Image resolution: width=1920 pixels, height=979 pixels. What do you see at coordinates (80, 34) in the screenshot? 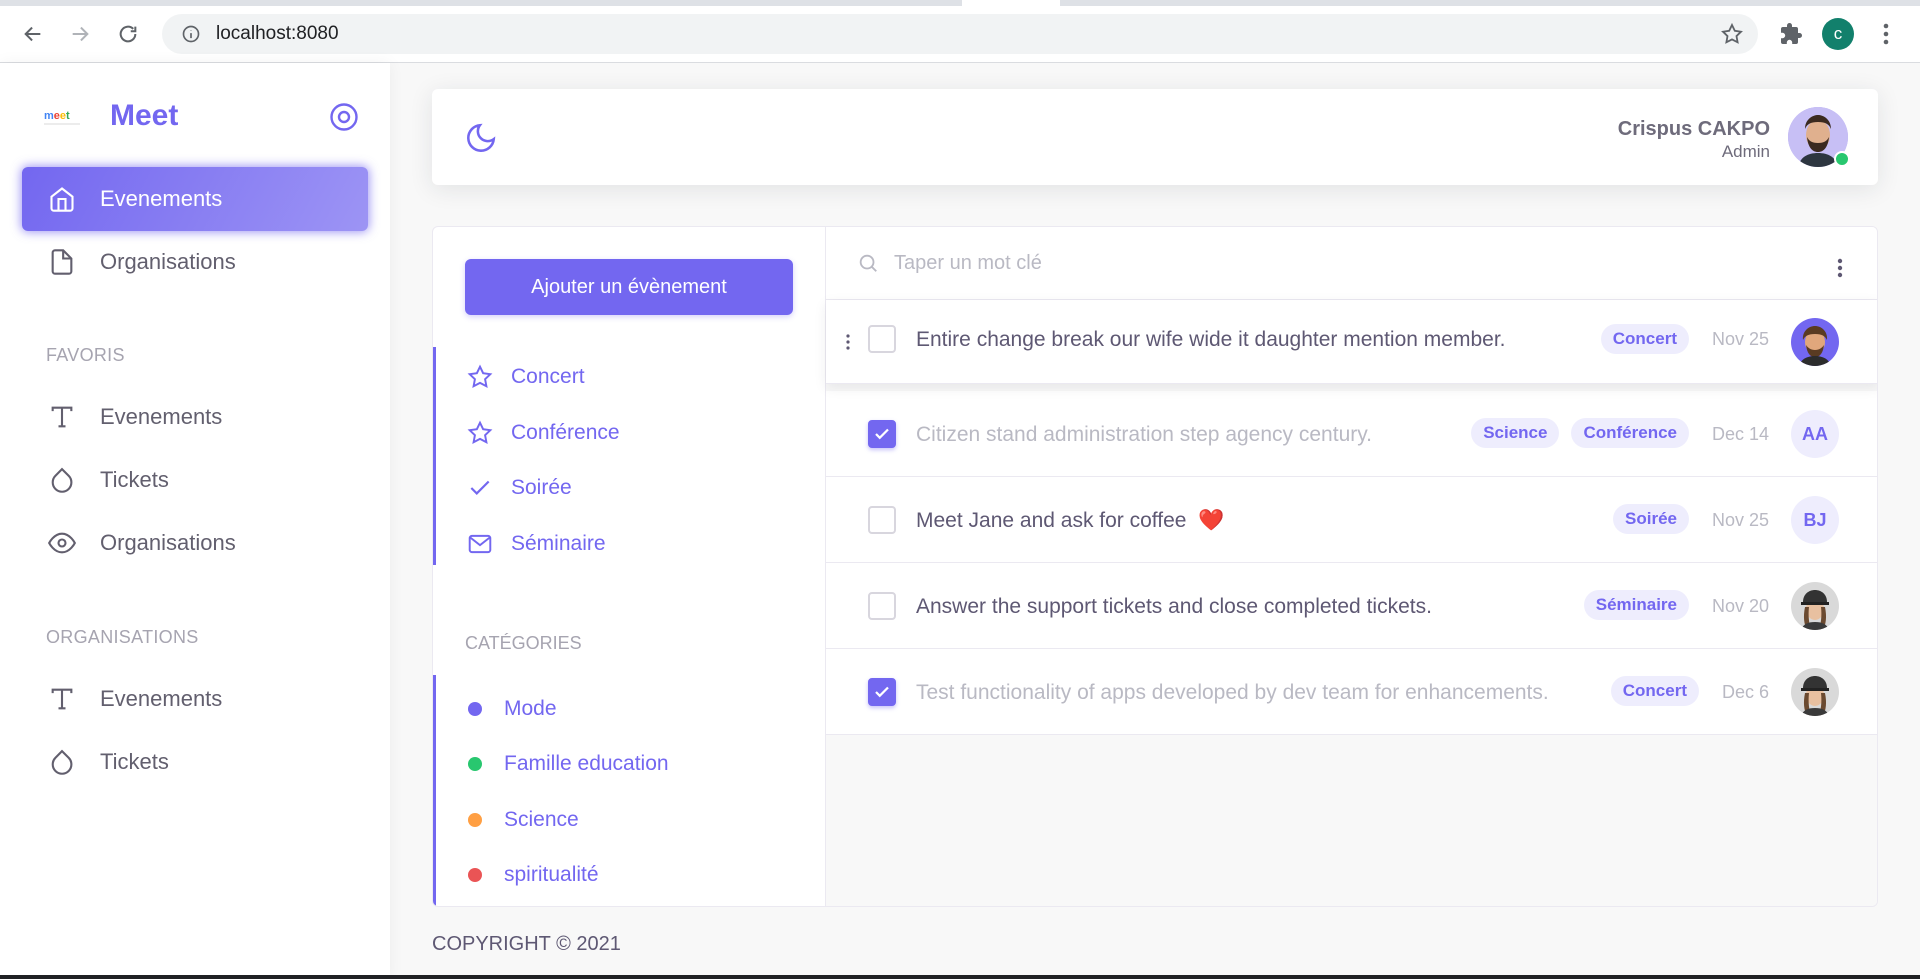
I see `forward-icon` at bounding box center [80, 34].